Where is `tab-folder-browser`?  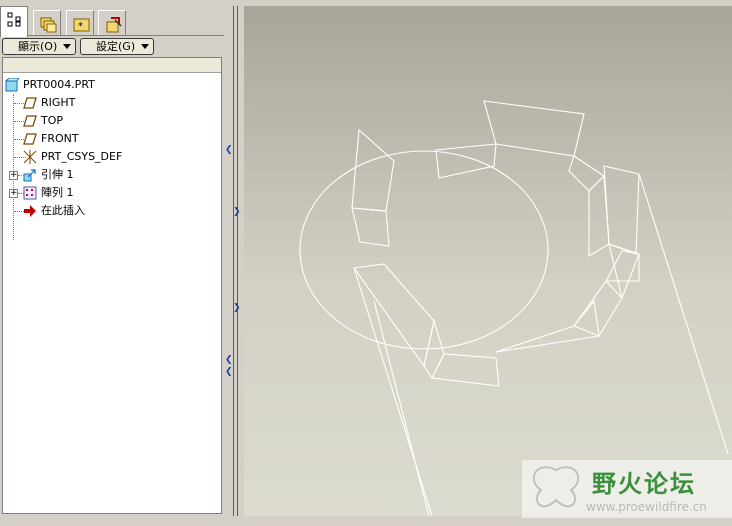 tab-folder-browser is located at coordinates (47, 23).